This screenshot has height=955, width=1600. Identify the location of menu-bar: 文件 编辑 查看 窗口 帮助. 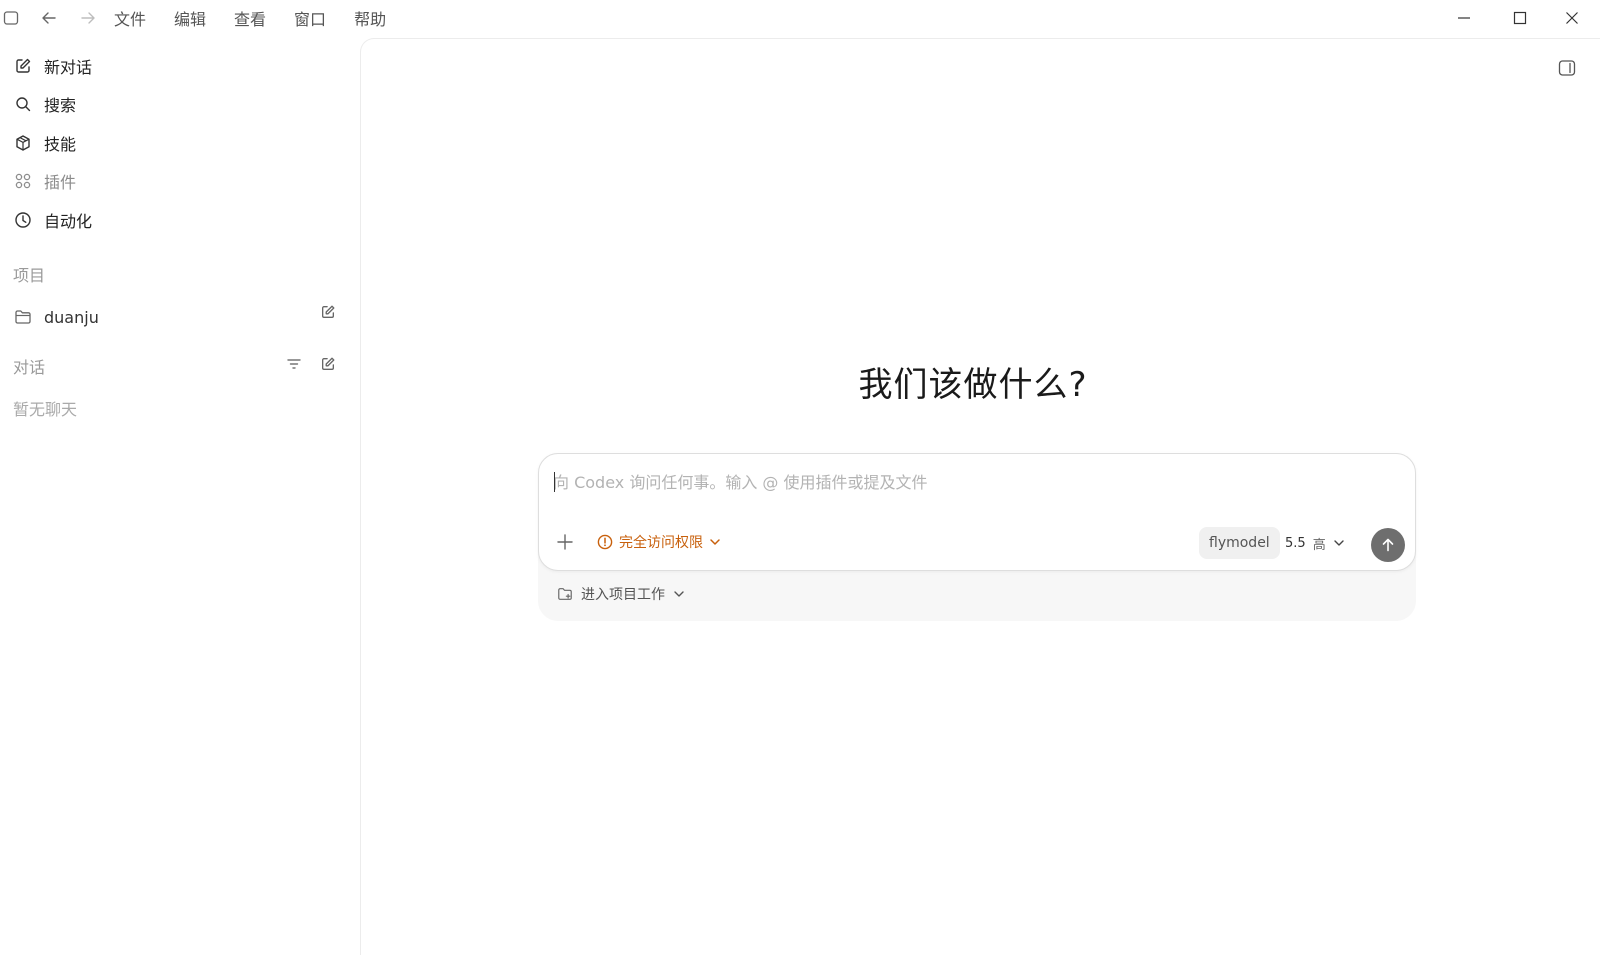
(250, 18).